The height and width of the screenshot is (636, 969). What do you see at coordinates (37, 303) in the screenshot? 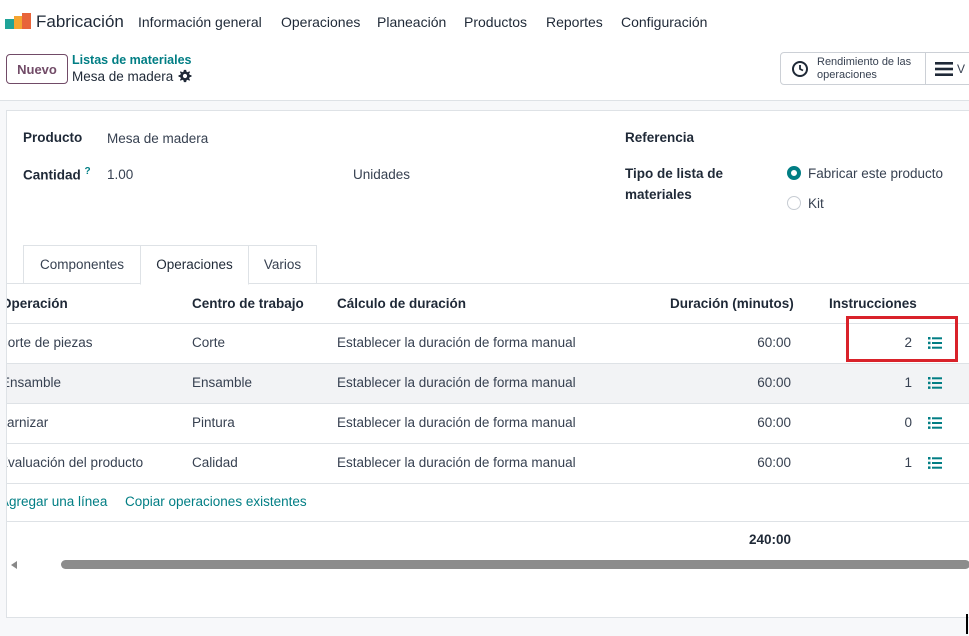
I see `col-operation: Operación` at bounding box center [37, 303].